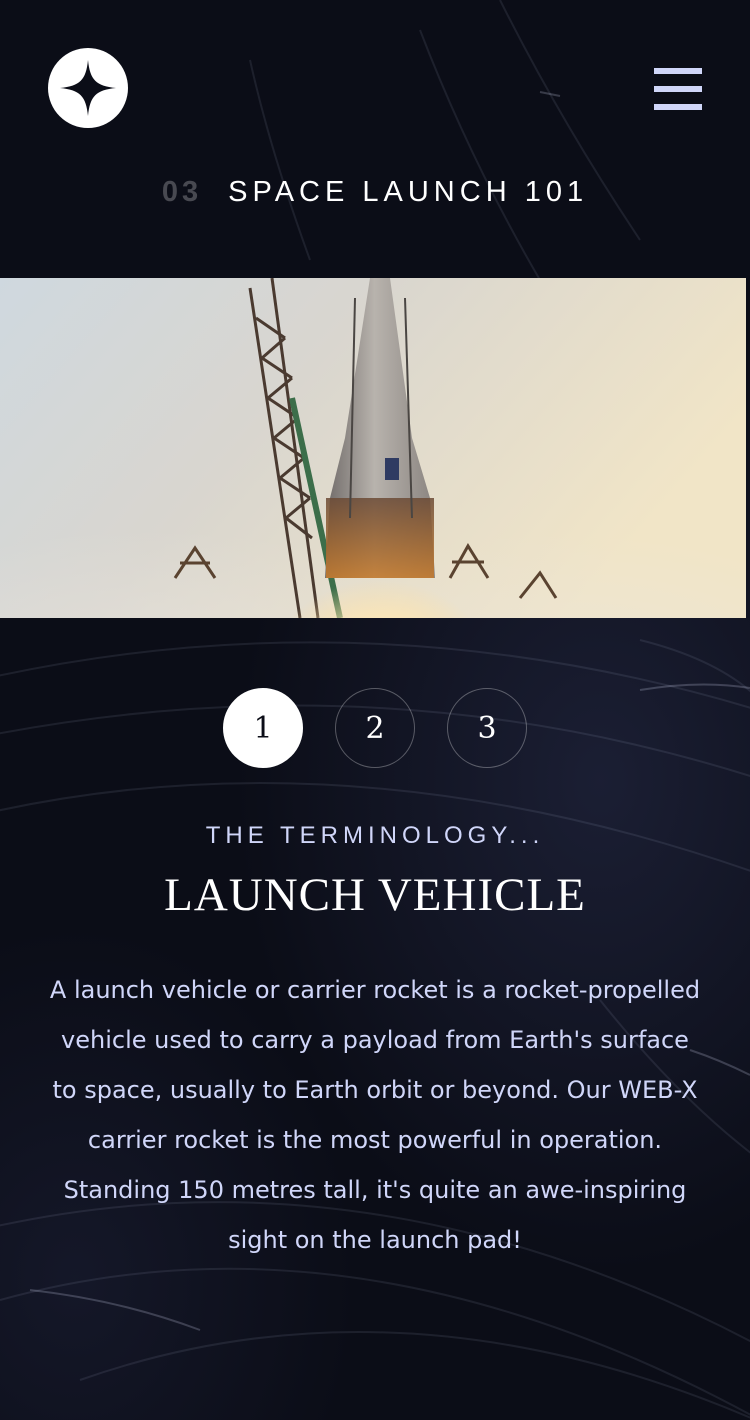  I want to click on pager: 1 2 3, so click(375, 728).